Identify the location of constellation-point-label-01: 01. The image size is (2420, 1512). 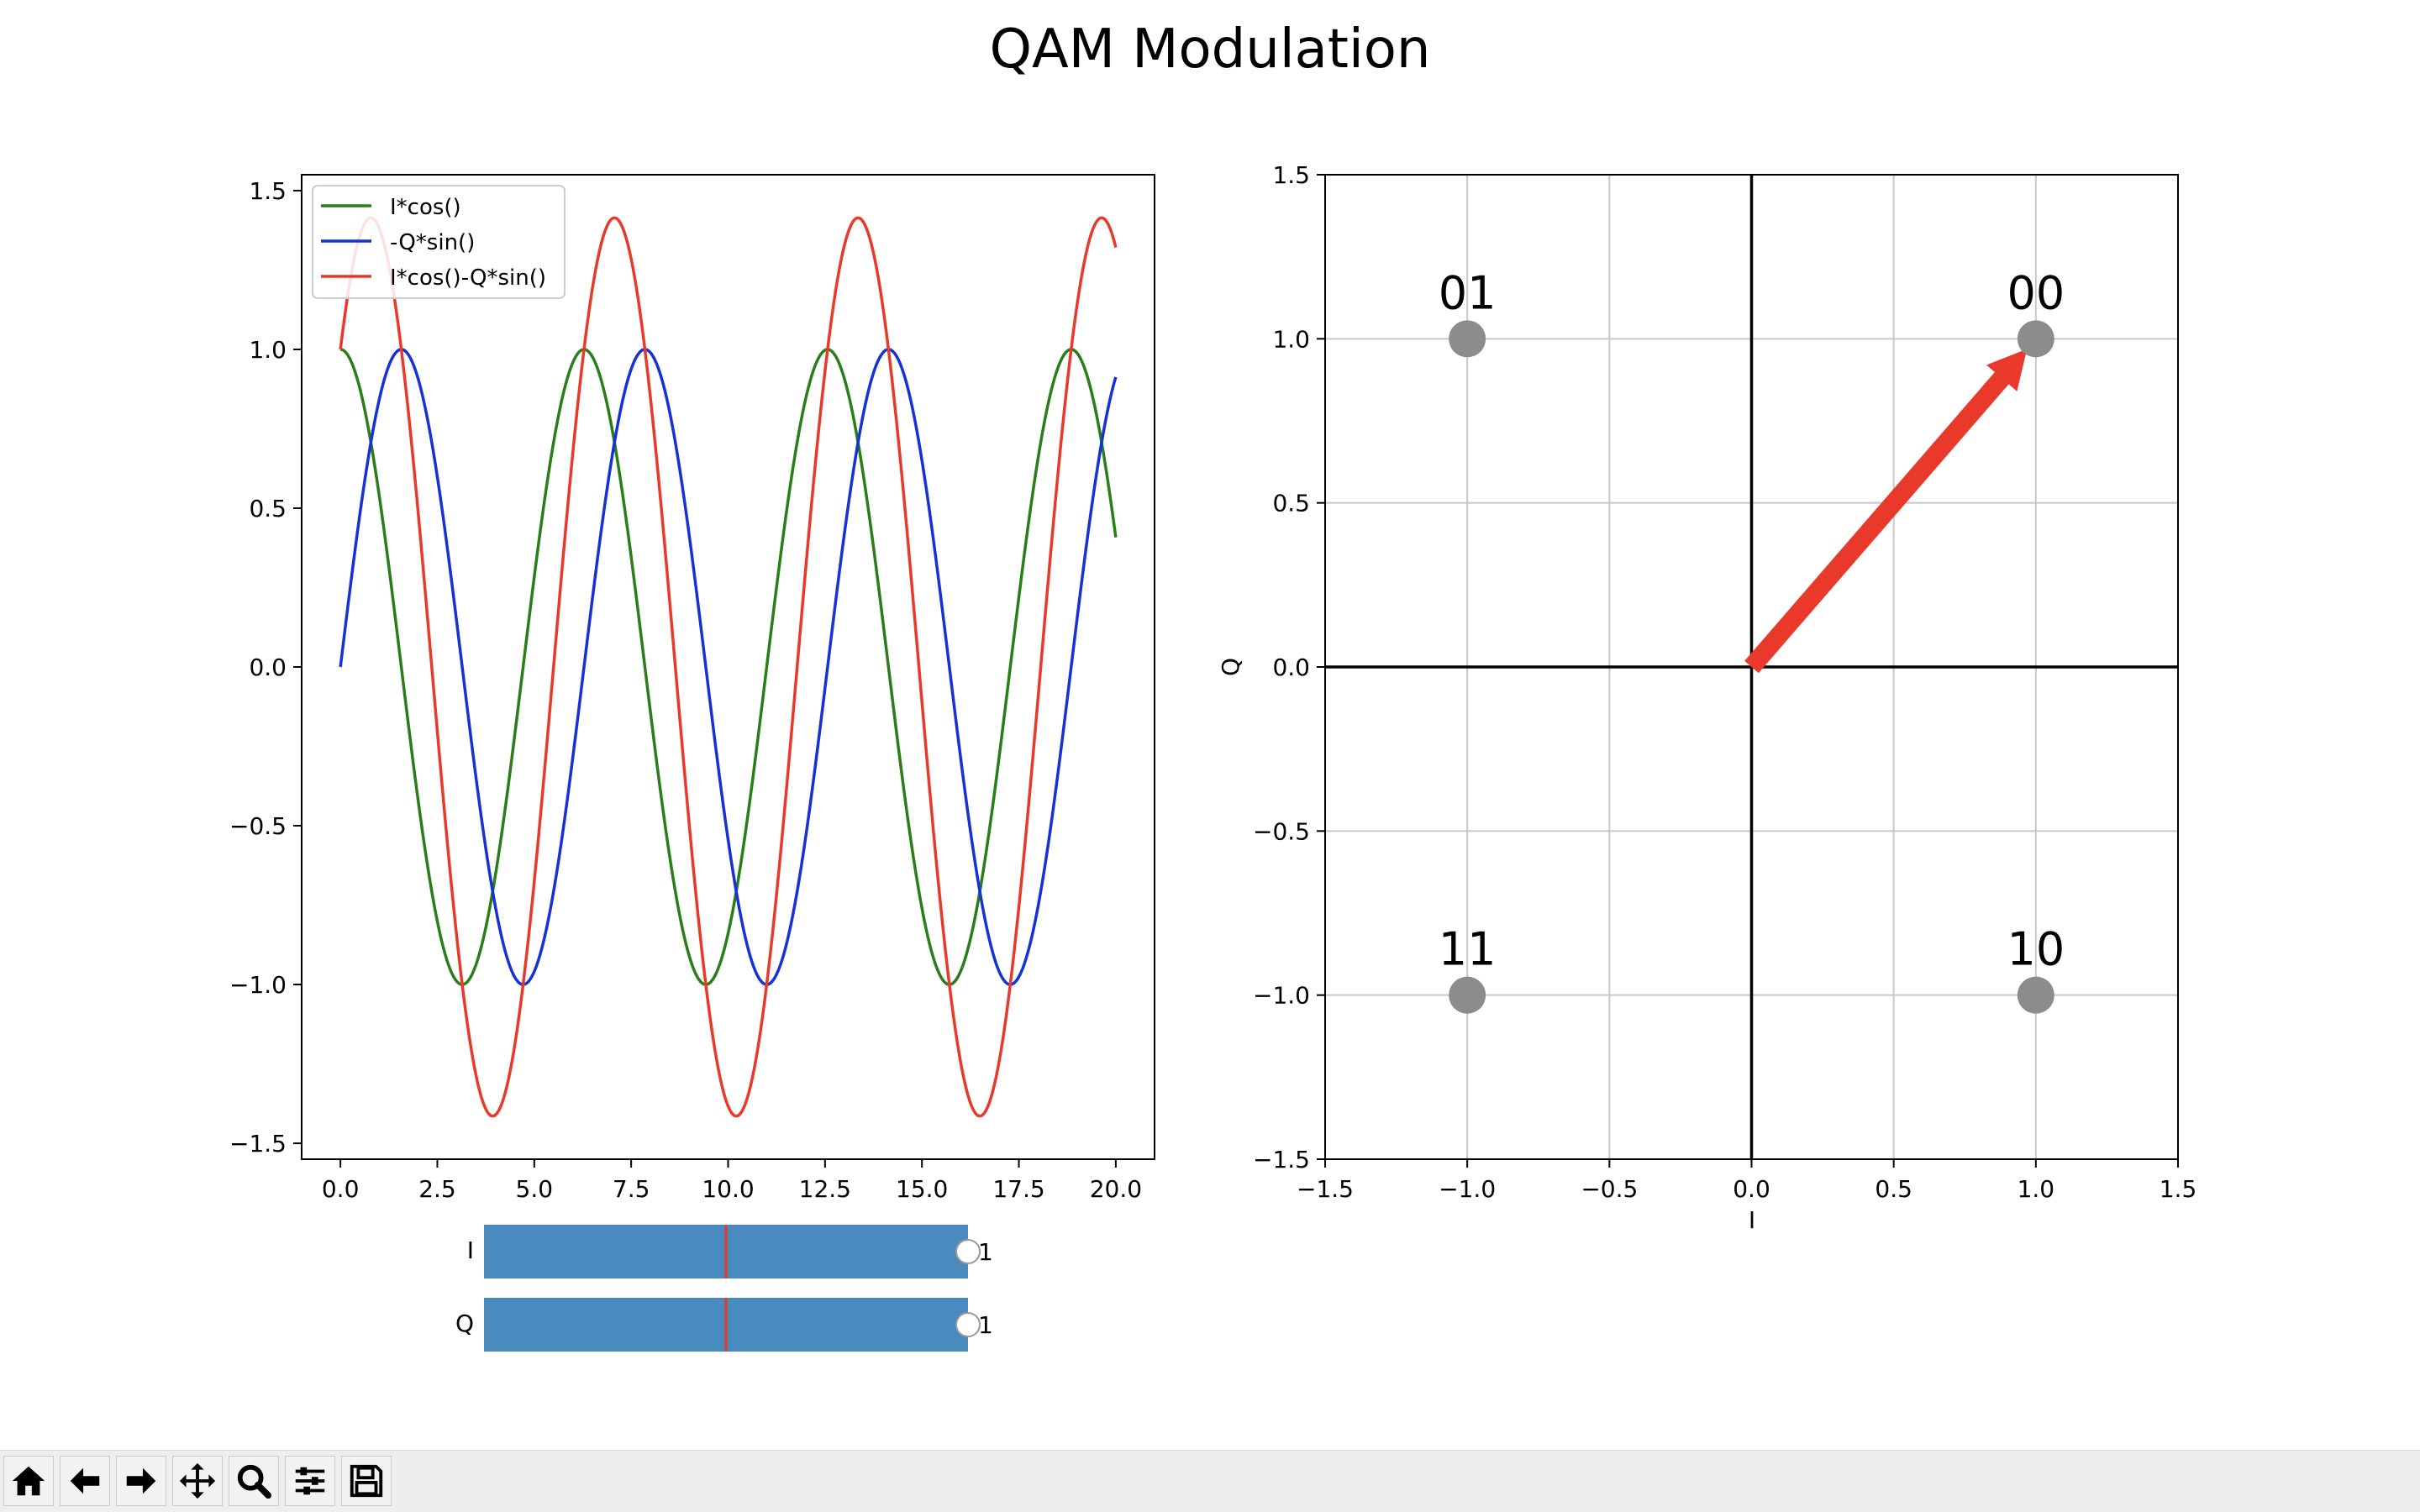
(1468, 292).